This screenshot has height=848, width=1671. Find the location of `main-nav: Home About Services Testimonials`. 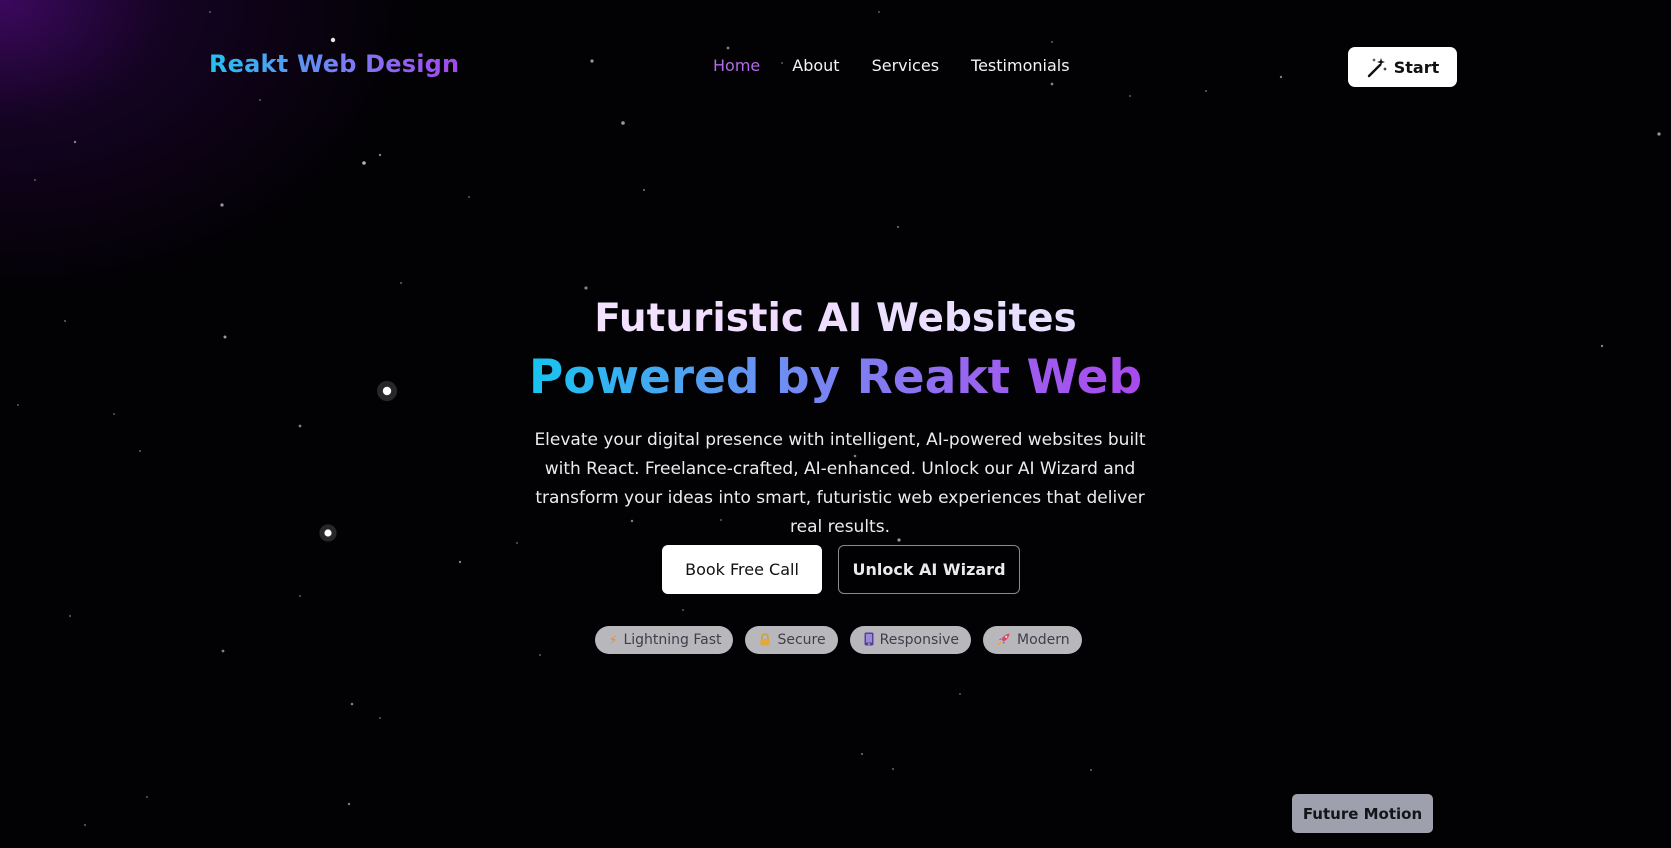

main-nav: Home About Services Testimonials is located at coordinates (907, 65).